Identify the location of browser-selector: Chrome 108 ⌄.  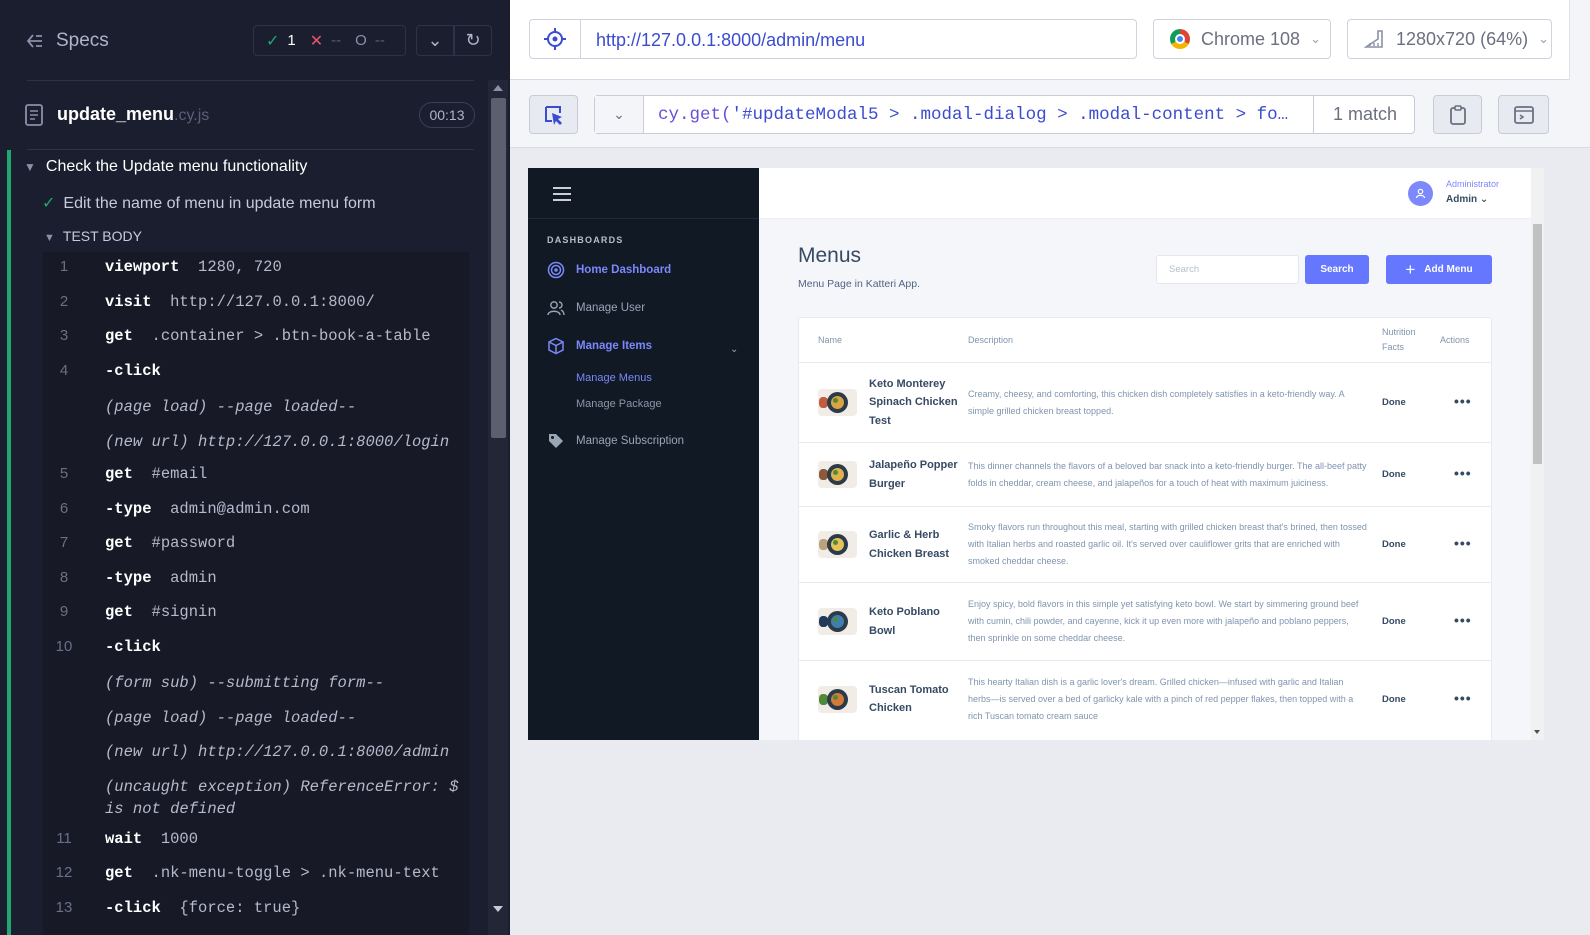
(1242, 39).